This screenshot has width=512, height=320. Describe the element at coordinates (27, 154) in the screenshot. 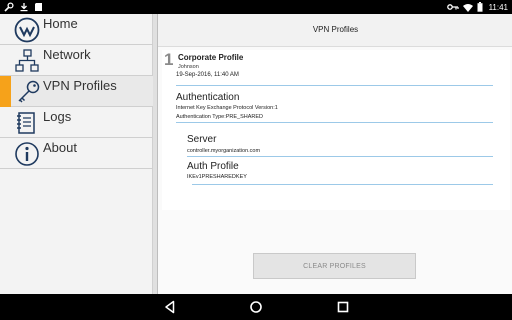

I see `info-icon` at that location.